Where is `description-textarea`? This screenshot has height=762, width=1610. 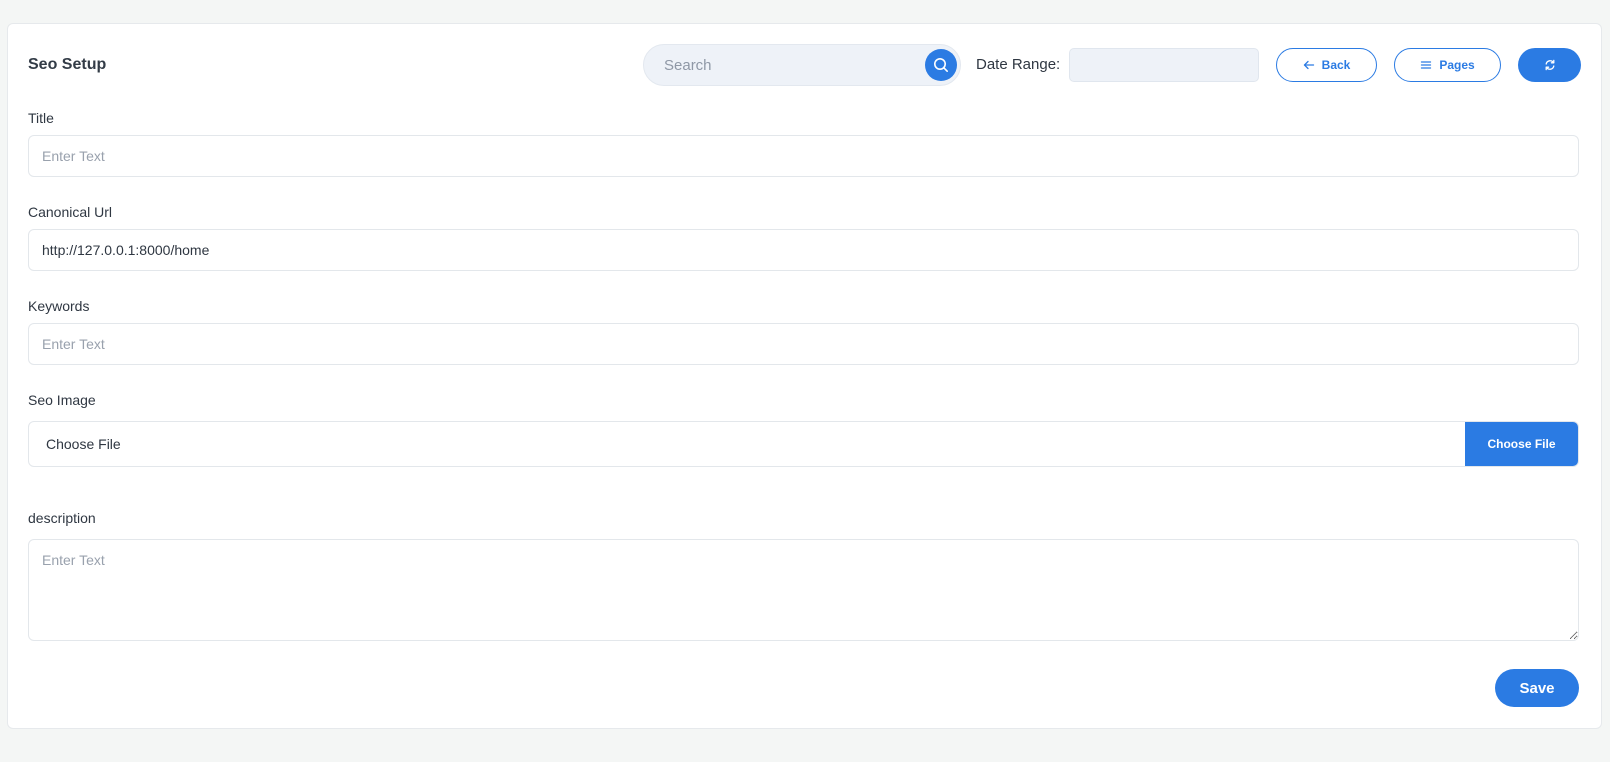 description-textarea is located at coordinates (803, 590).